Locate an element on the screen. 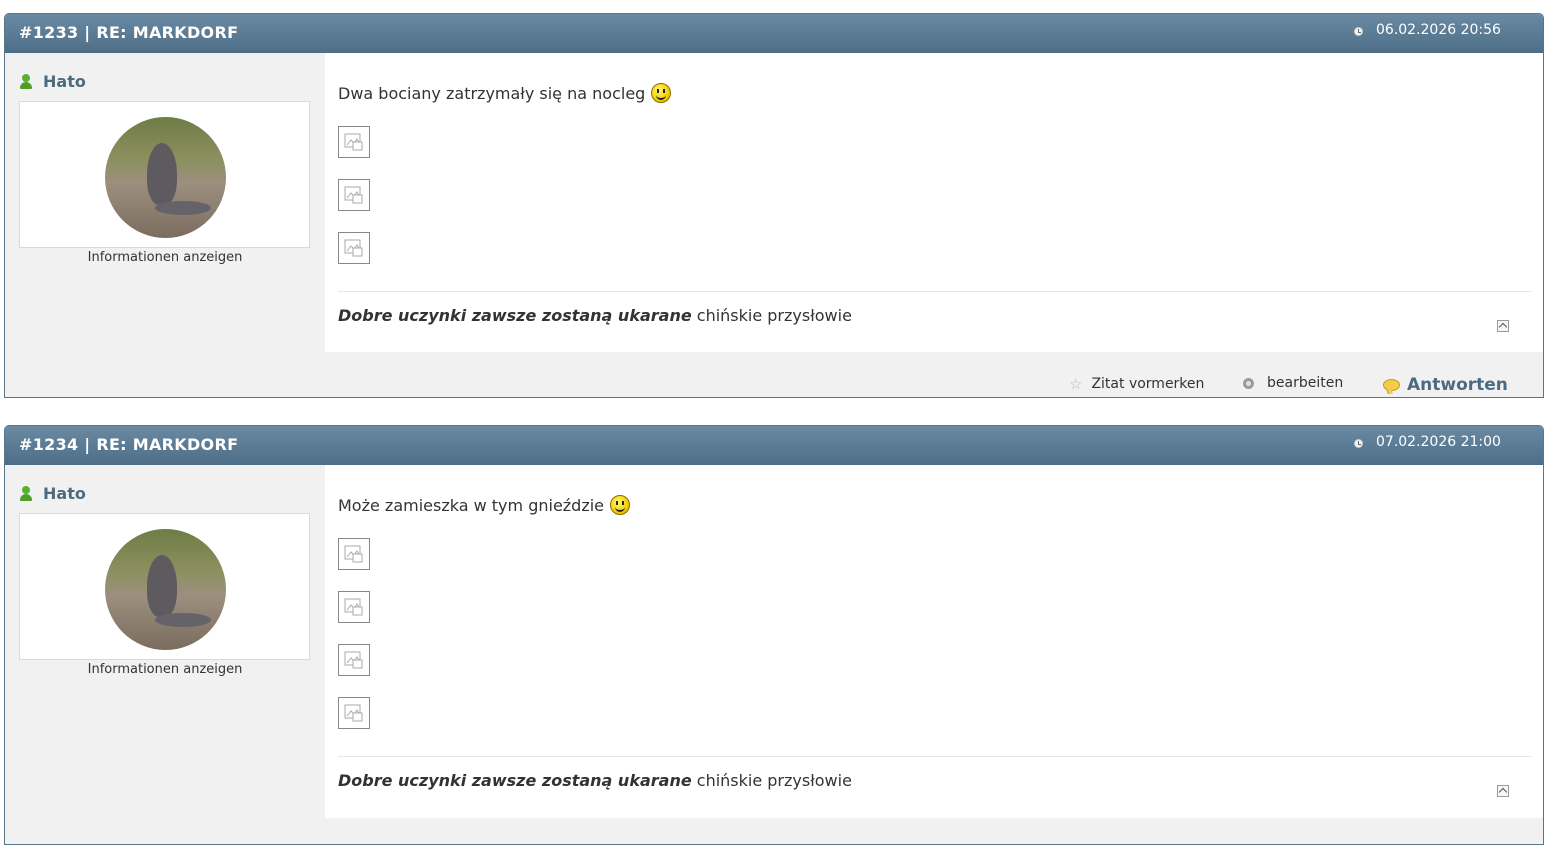 The image size is (1558, 845). quote-button: ☆ Zitat vormerken is located at coordinates (1136, 384).